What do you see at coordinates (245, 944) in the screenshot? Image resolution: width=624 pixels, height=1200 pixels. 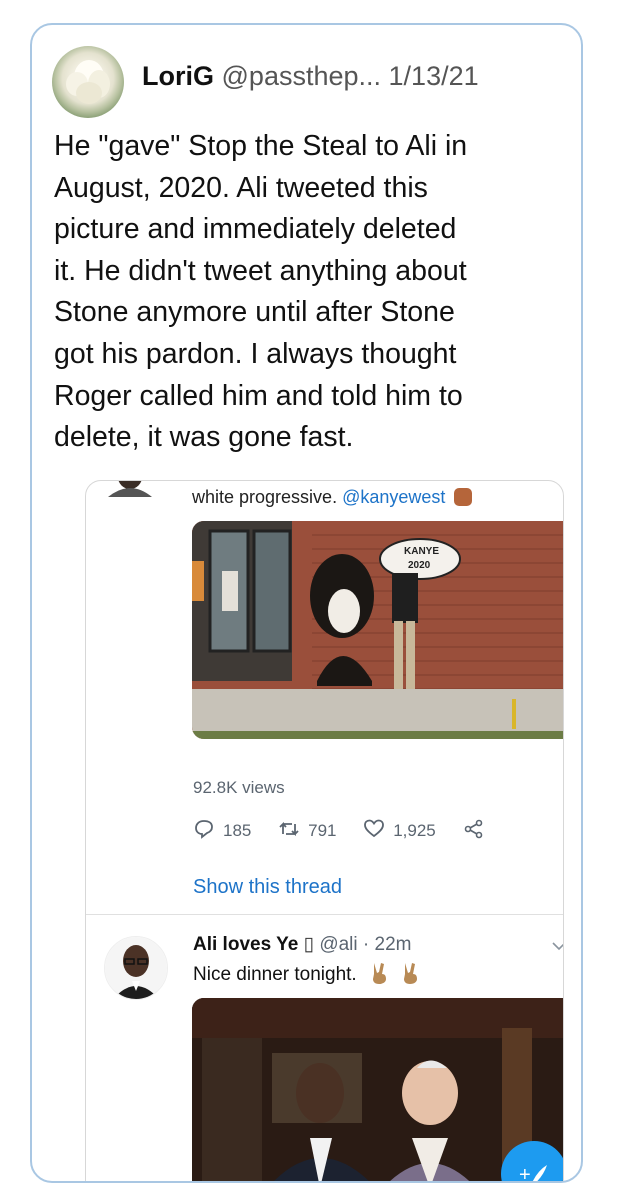 I see `reply-author-name: Ali loves Ye` at bounding box center [245, 944].